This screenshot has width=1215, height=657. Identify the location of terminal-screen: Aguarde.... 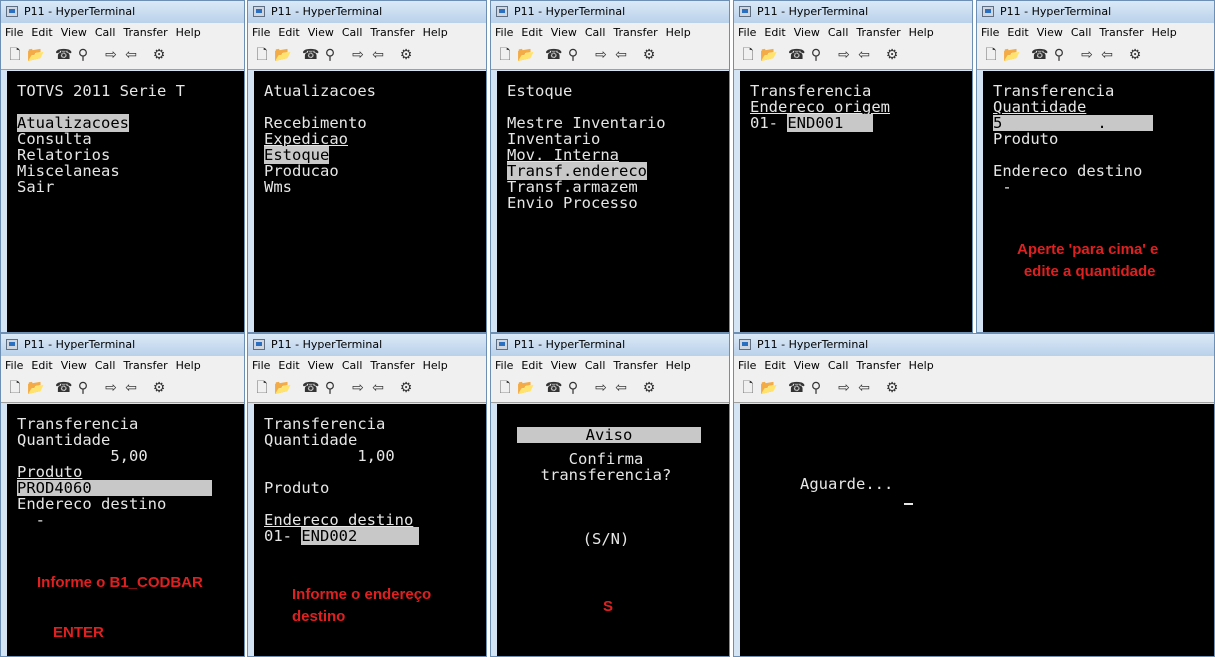
(977, 530).